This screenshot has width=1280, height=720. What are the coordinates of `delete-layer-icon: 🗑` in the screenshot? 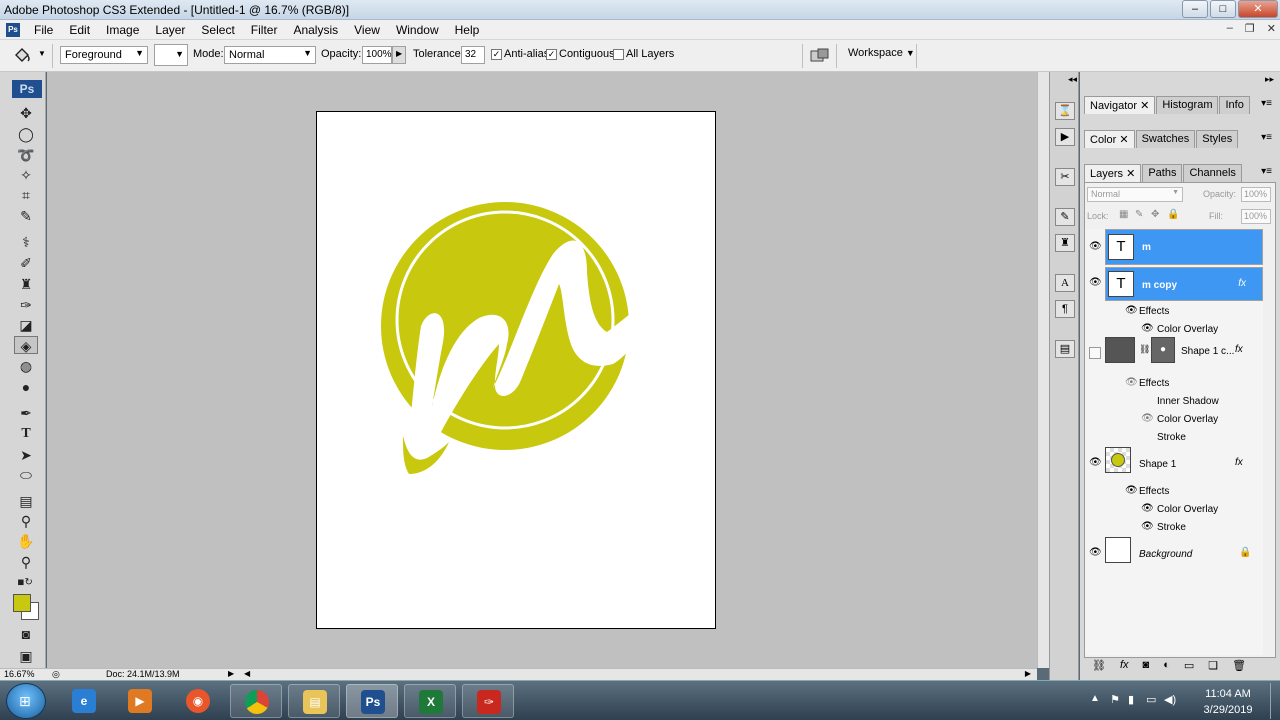 It's located at (1239, 665).